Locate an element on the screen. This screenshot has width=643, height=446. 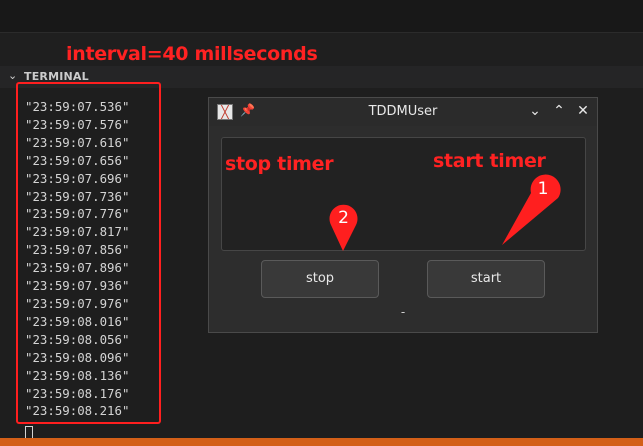
divider is located at coordinates (321, 32).